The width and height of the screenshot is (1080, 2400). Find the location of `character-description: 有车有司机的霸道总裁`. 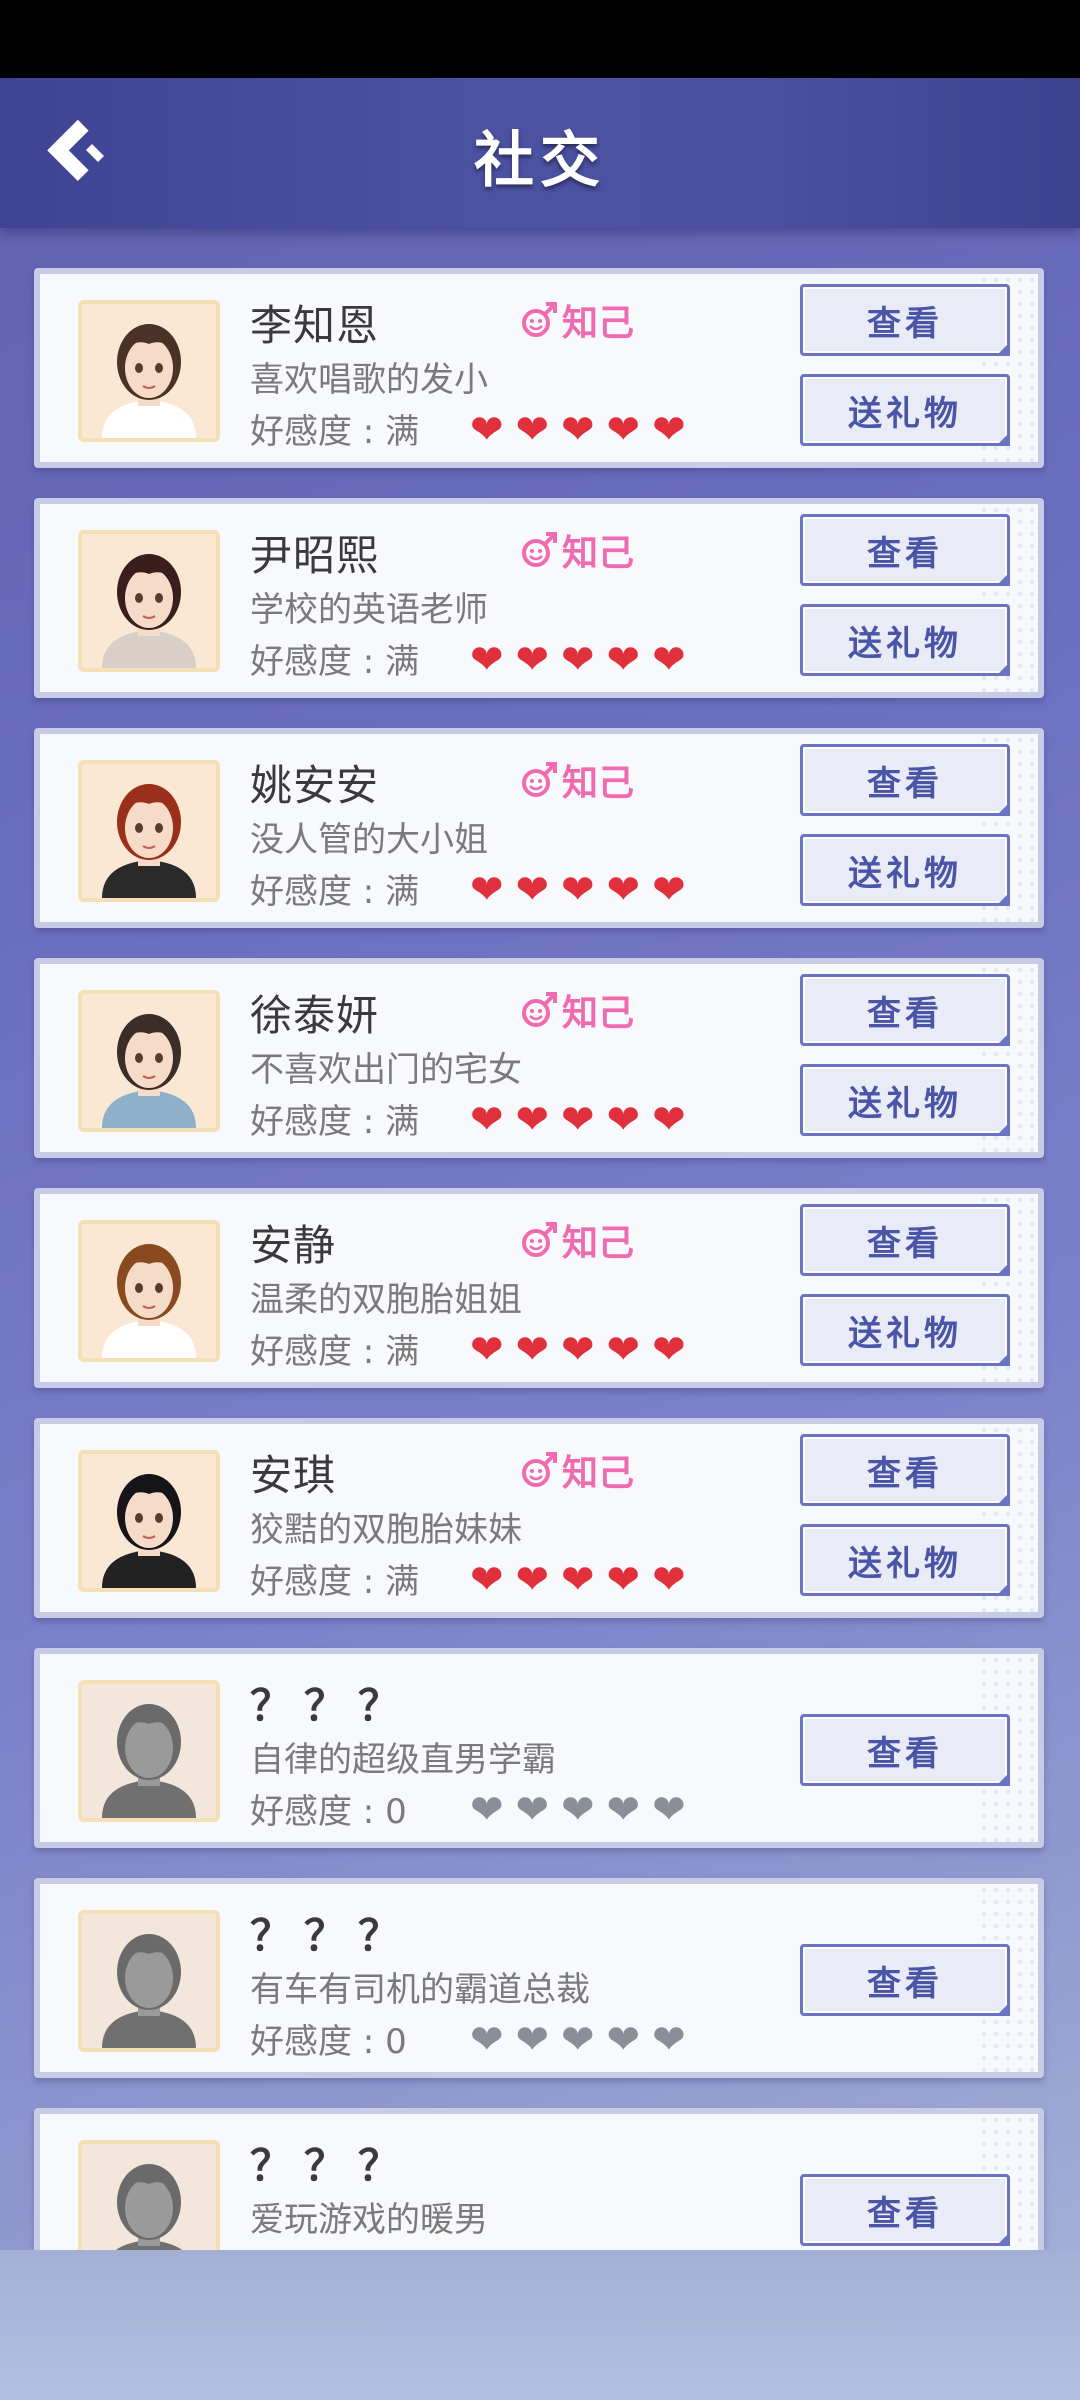

character-description: 有车有司机的霸道总裁 is located at coordinates (420, 1990).